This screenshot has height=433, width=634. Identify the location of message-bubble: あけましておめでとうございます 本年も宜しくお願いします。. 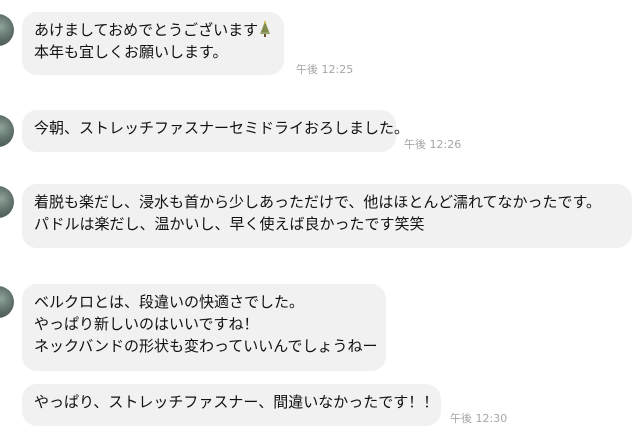
(153, 43).